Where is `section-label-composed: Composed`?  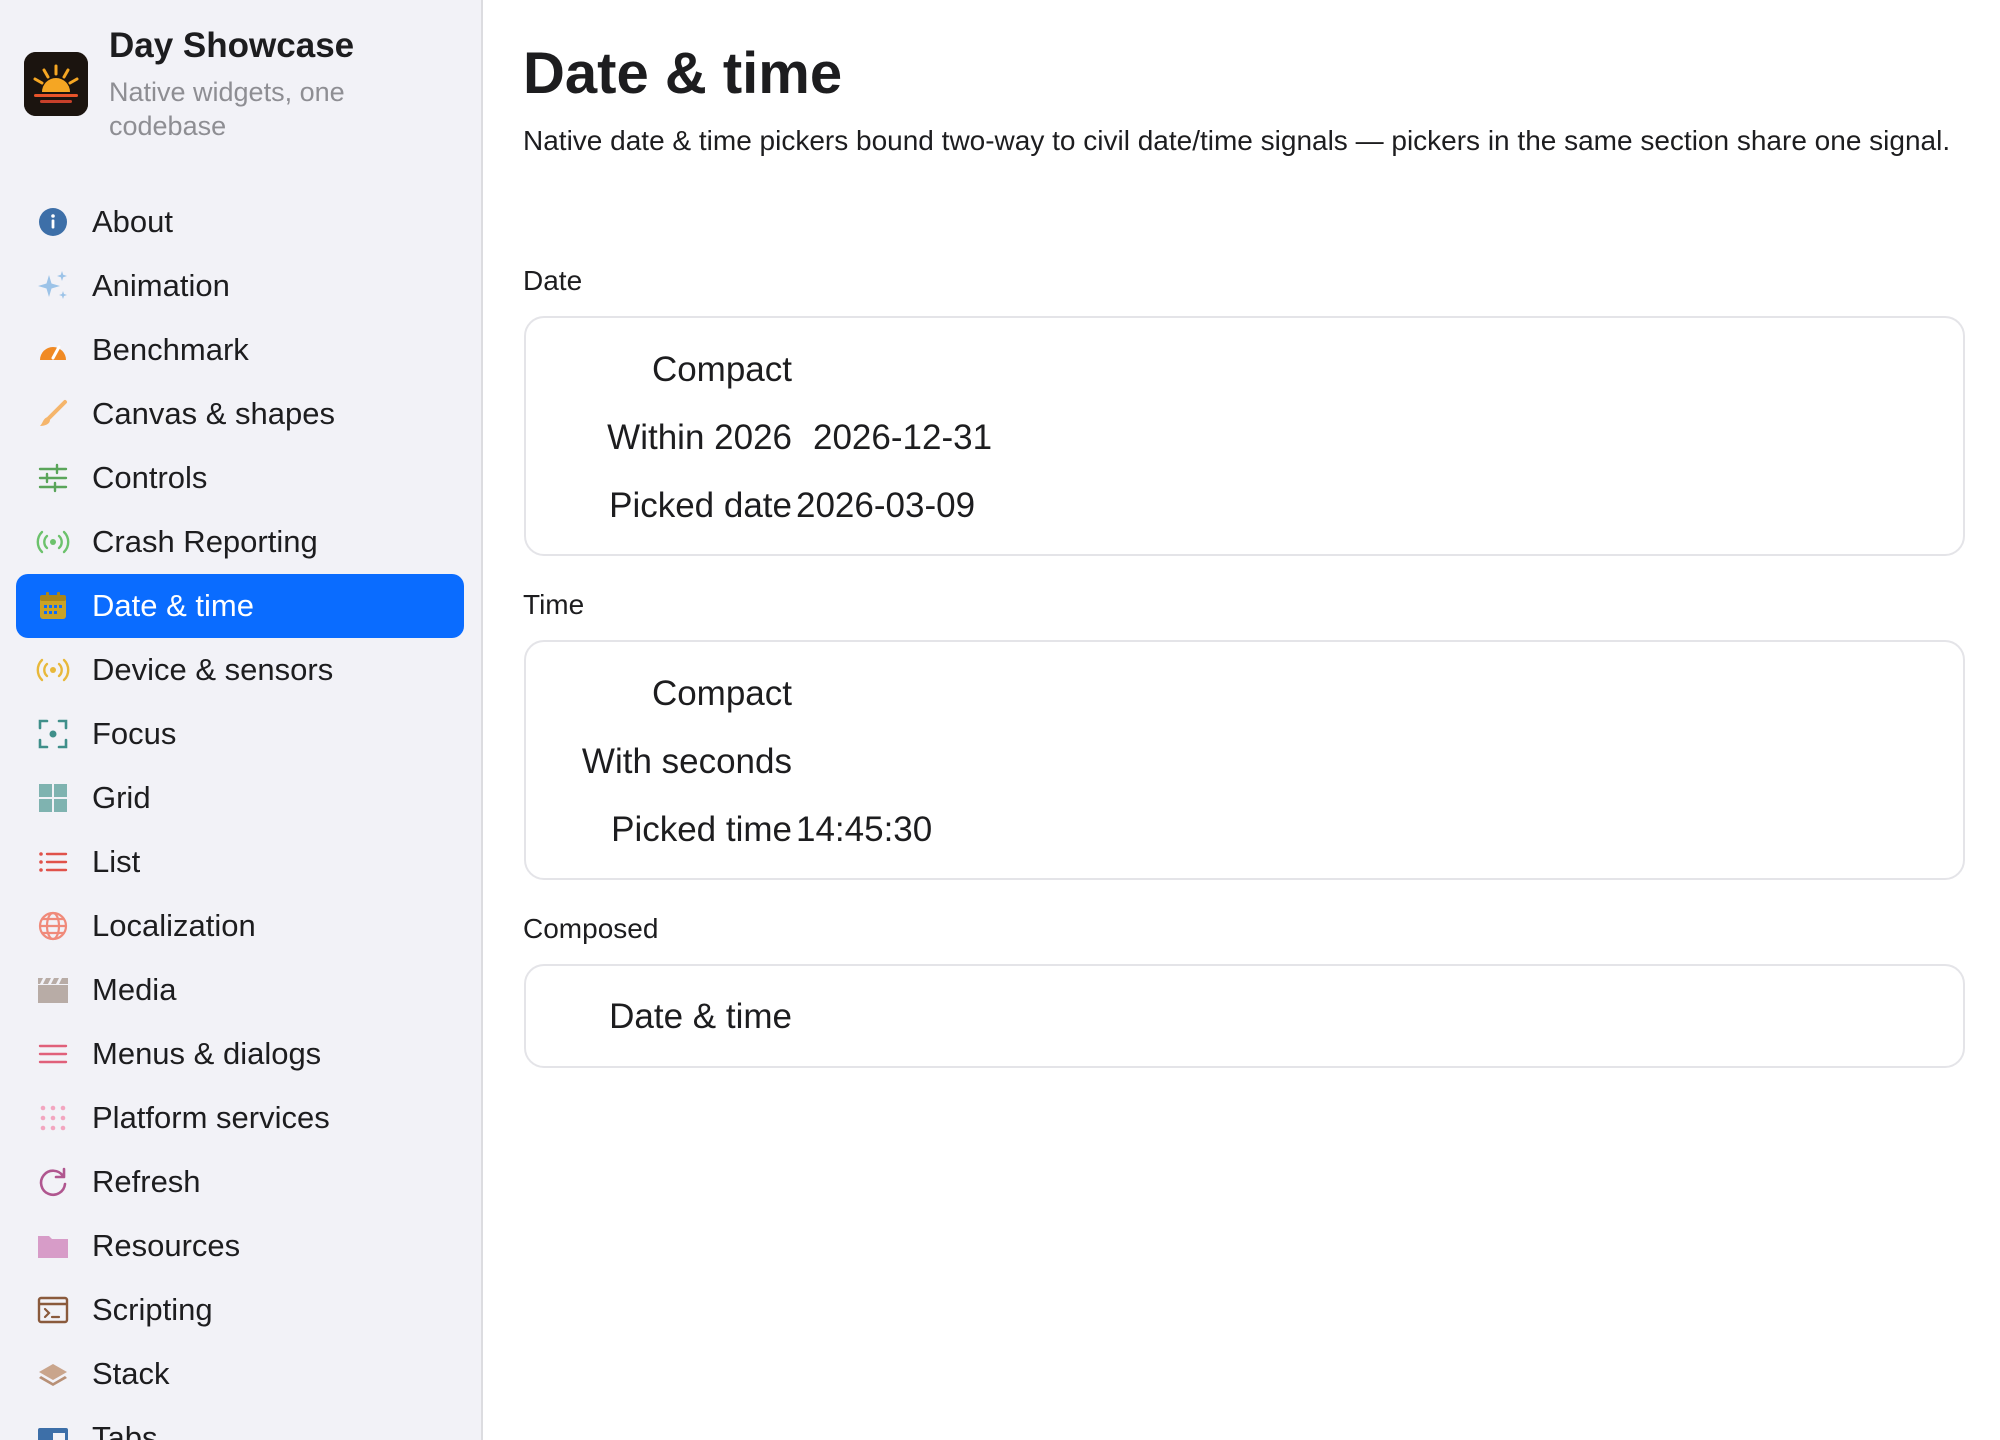 section-label-composed: Composed is located at coordinates (591, 928).